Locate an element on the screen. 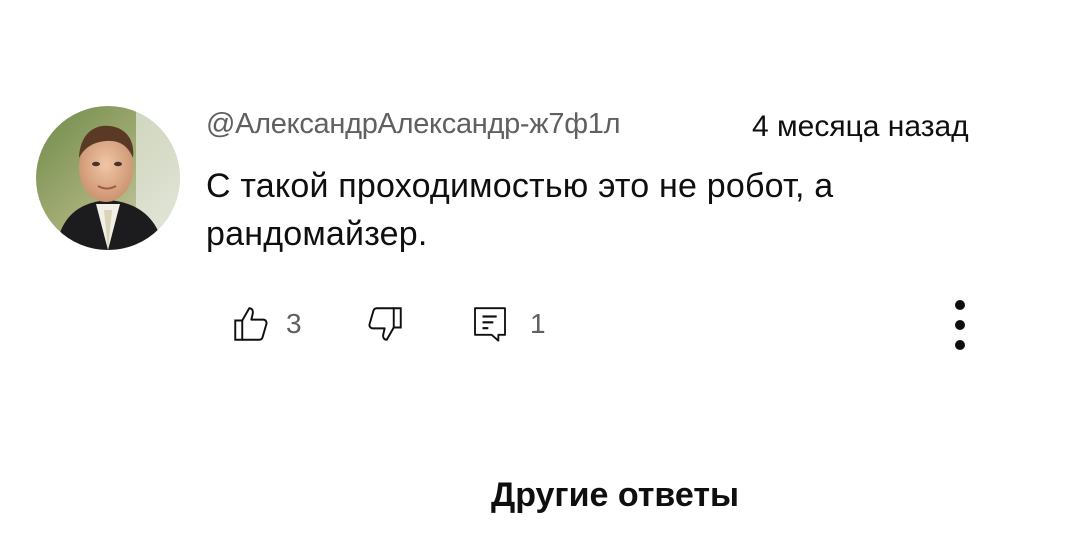 This screenshot has width=1080, height=559. user-avatar-photo is located at coordinates (108, 178).